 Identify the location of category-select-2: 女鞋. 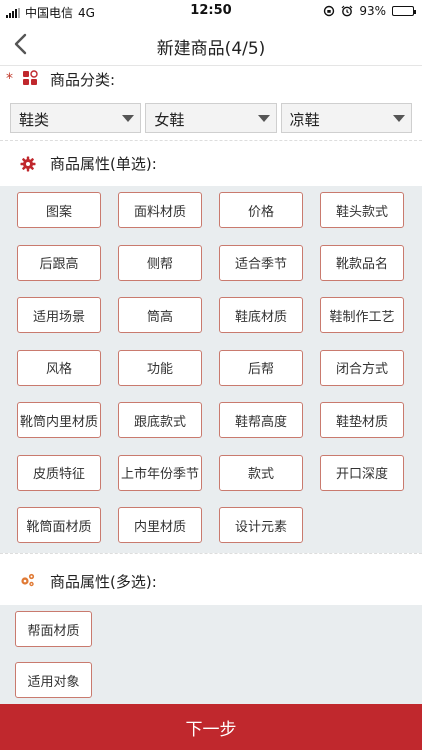
(211, 118).